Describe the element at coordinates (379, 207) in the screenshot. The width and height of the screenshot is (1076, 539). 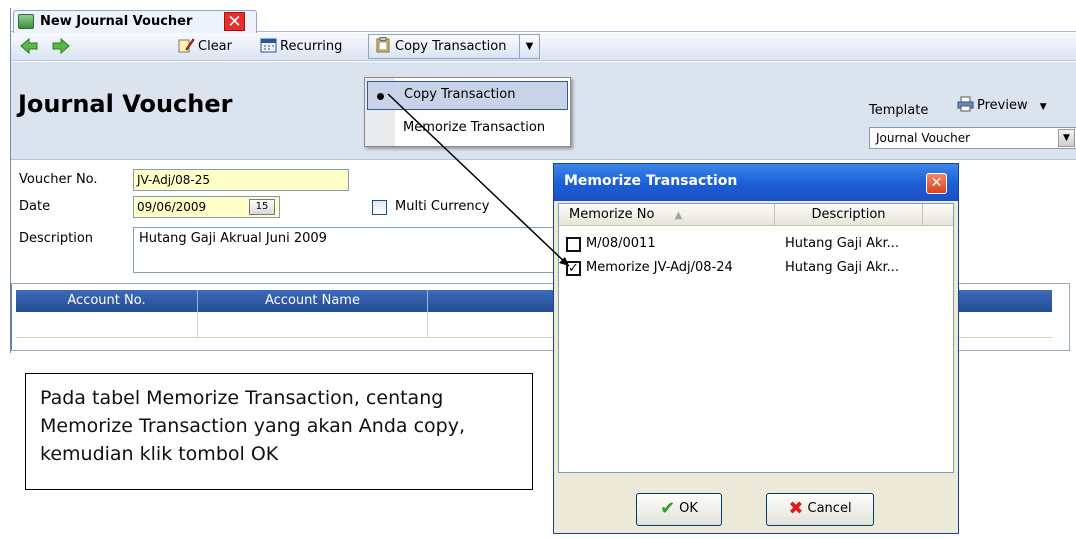
I see `multi-currency-checkbox` at that location.